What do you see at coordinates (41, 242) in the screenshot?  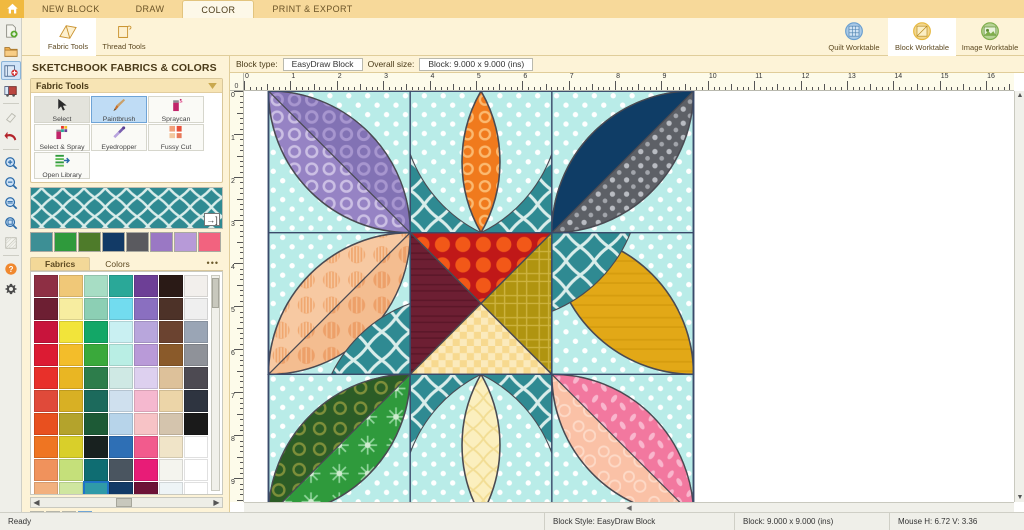 I see `recent-fabric-teal-quatrefoil` at bounding box center [41, 242].